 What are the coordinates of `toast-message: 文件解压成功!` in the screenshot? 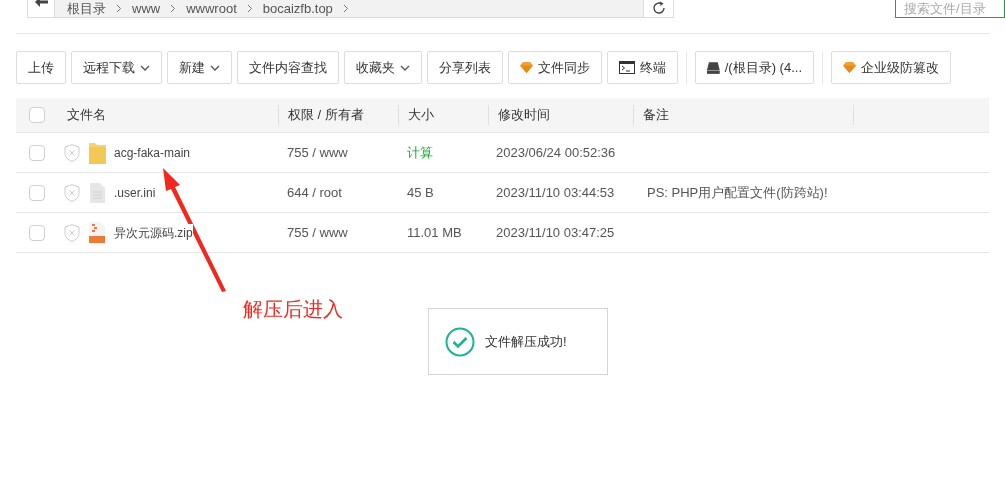 It's located at (526, 341).